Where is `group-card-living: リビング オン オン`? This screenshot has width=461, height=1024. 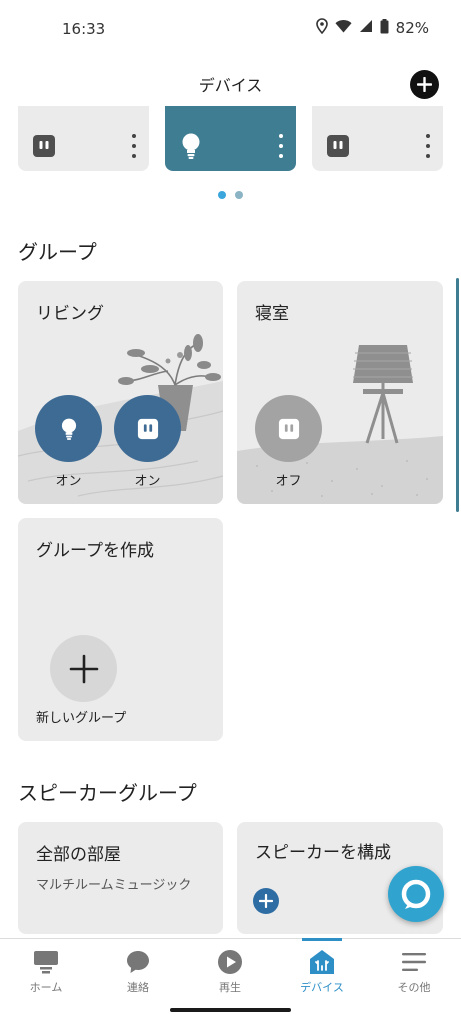
group-card-living: リビング オン オン is located at coordinates (120, 392).